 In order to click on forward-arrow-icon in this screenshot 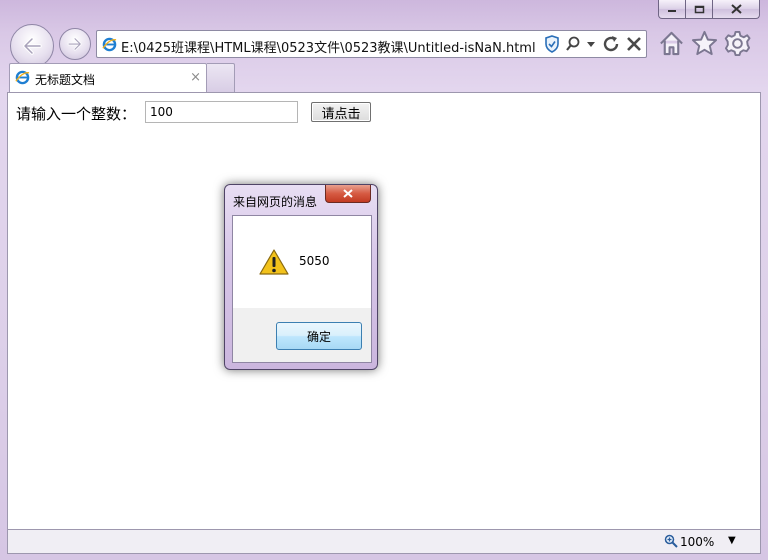, I will do `click(74, 44)`.